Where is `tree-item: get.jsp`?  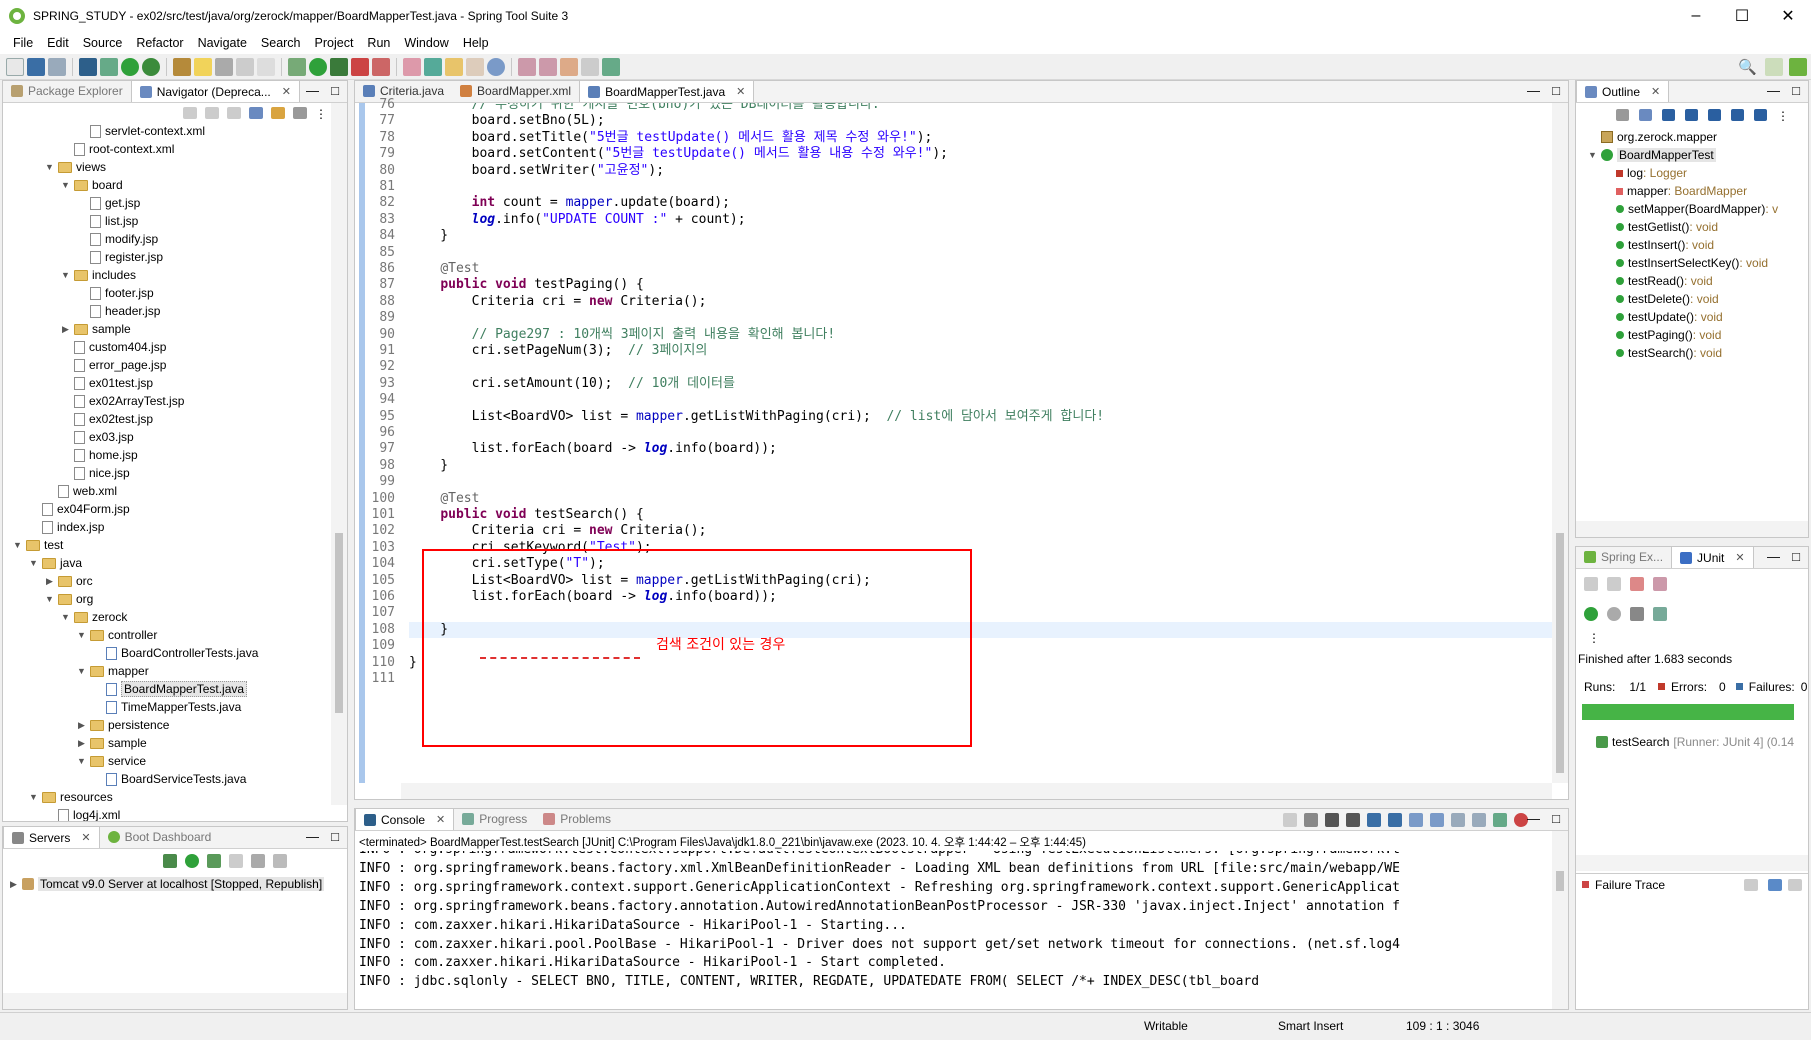 tree-item: get.jsp is located at coordinates (108, 203).